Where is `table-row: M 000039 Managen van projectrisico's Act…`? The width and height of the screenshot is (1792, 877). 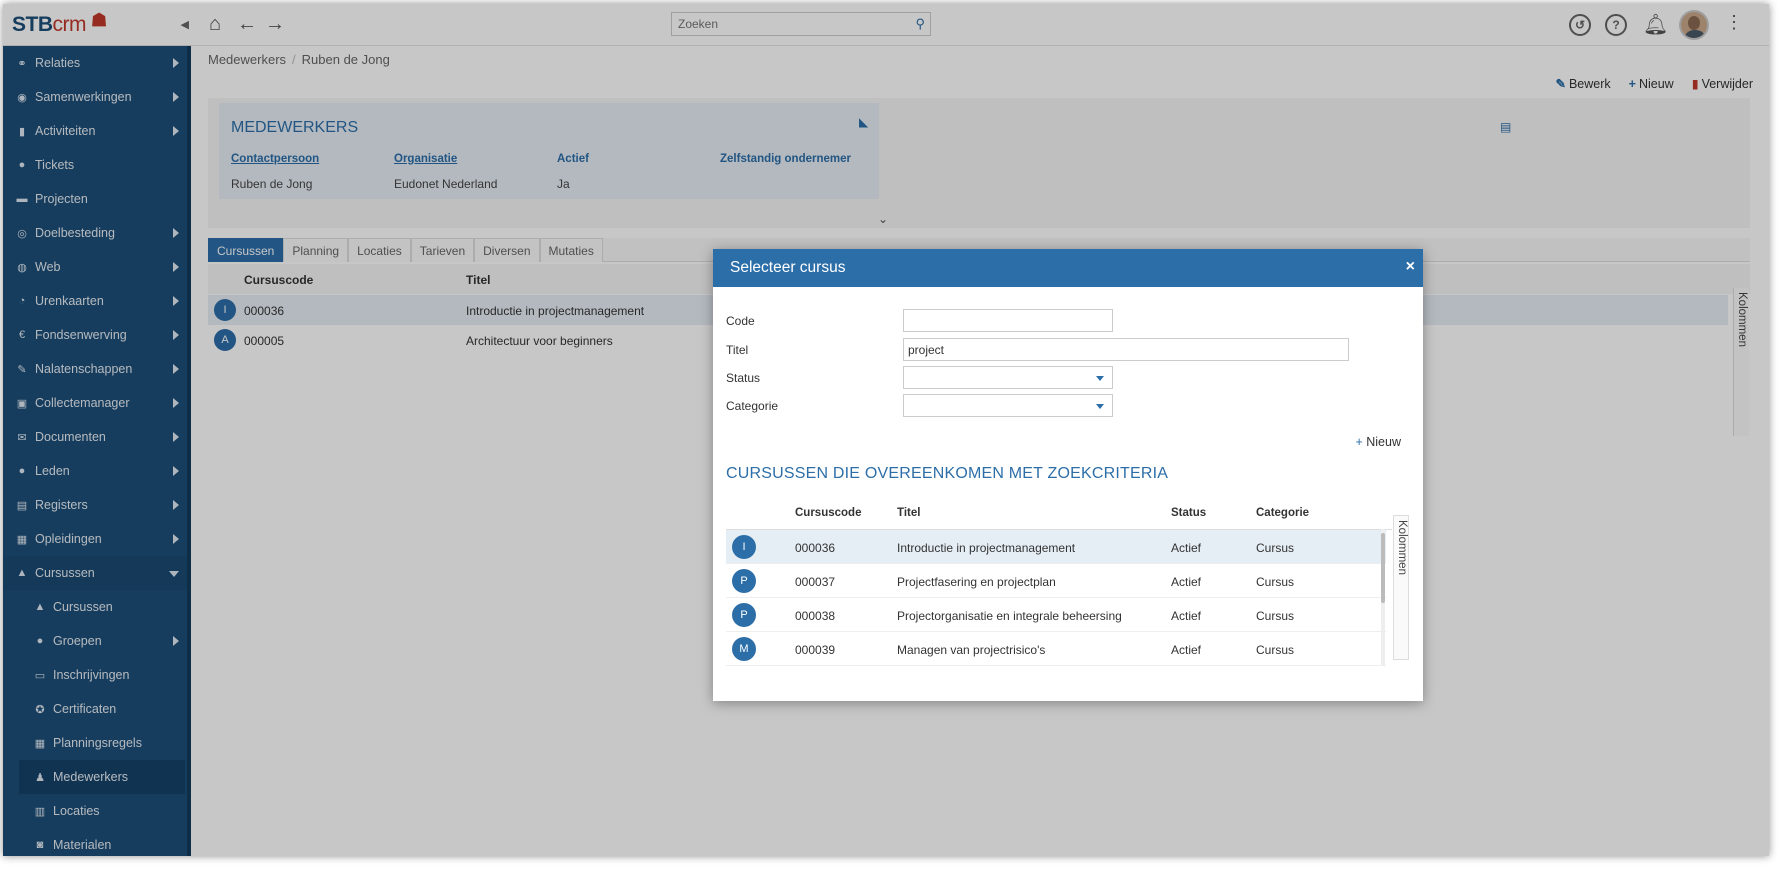 table-row: M 000039 Managen van projectrisico's Act… is located at coordinates (1056, 649).